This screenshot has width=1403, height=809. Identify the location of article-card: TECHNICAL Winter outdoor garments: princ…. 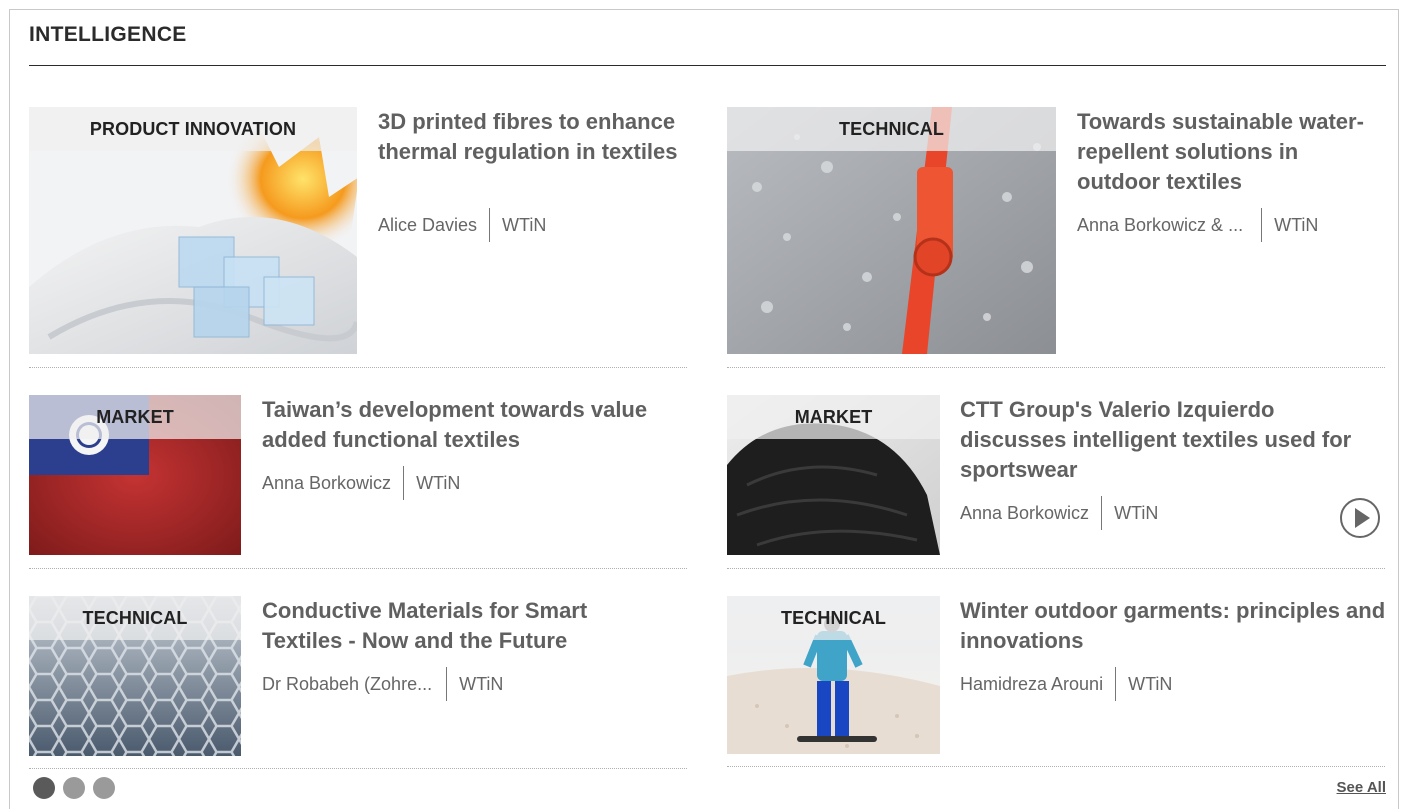
(1057, 677).